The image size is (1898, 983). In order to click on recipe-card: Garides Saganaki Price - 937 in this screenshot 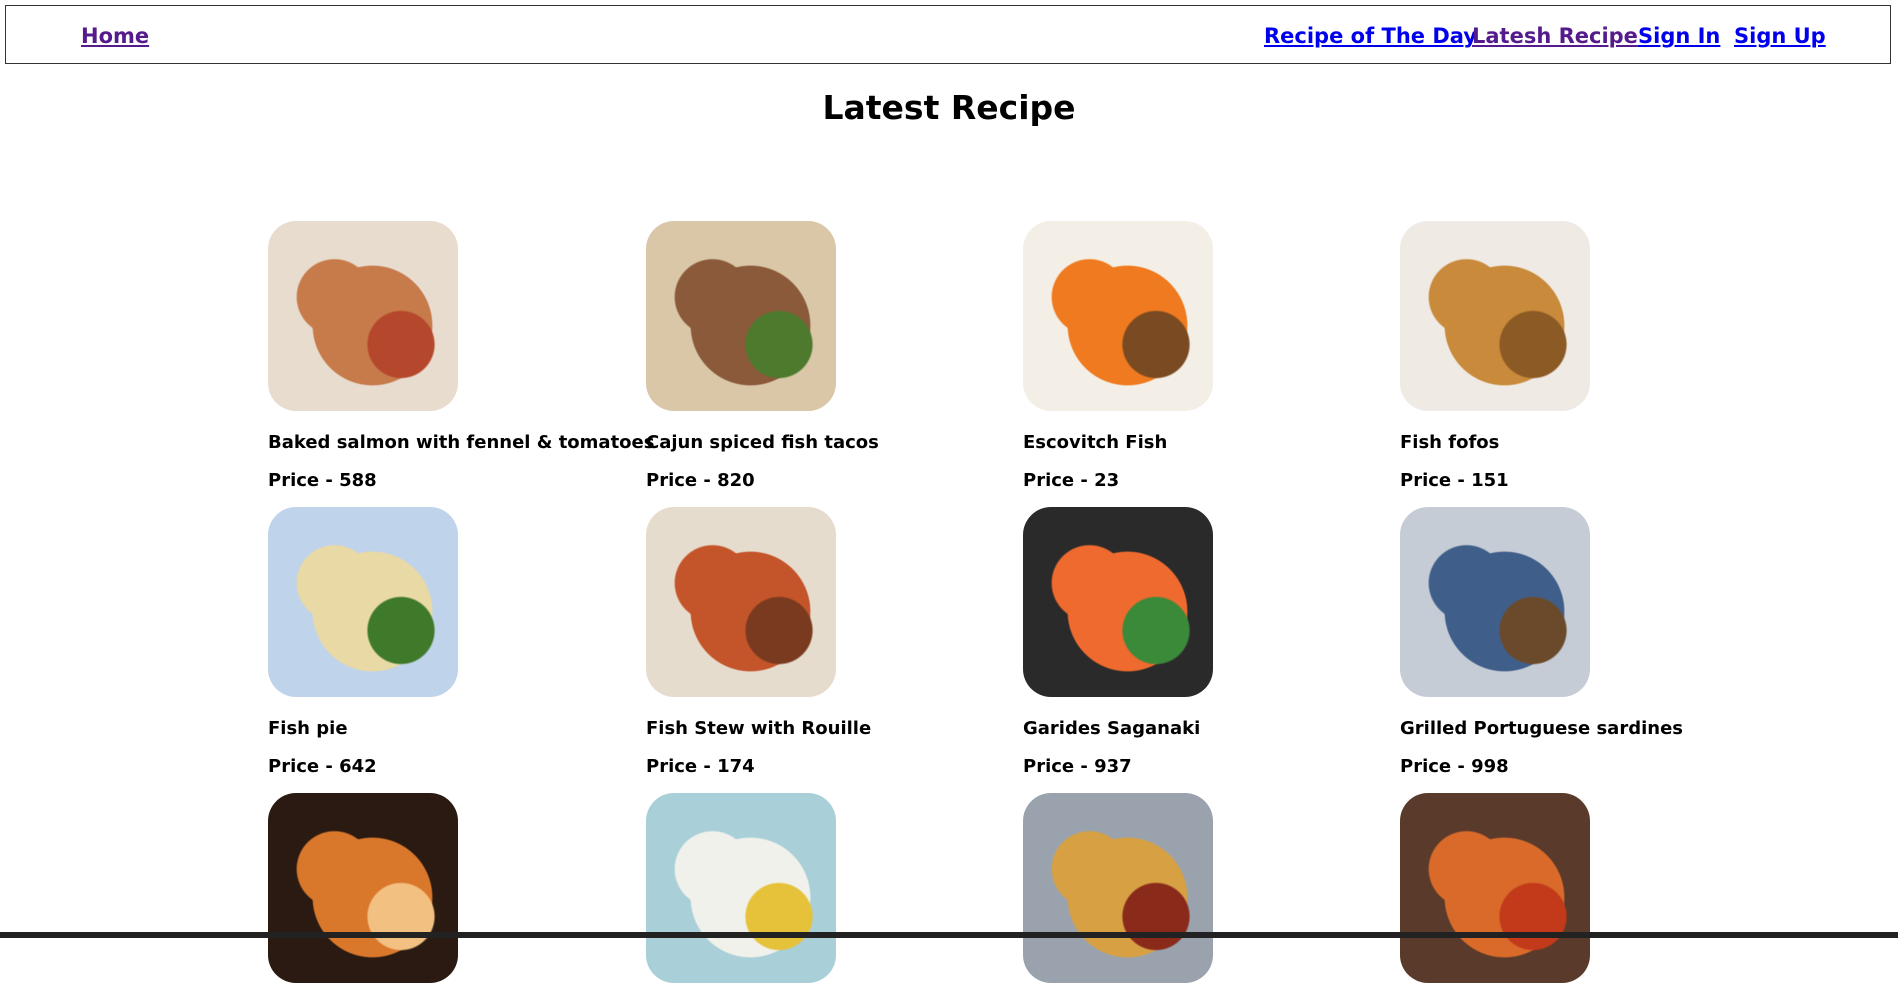, I will do `click(1208, 642)`.